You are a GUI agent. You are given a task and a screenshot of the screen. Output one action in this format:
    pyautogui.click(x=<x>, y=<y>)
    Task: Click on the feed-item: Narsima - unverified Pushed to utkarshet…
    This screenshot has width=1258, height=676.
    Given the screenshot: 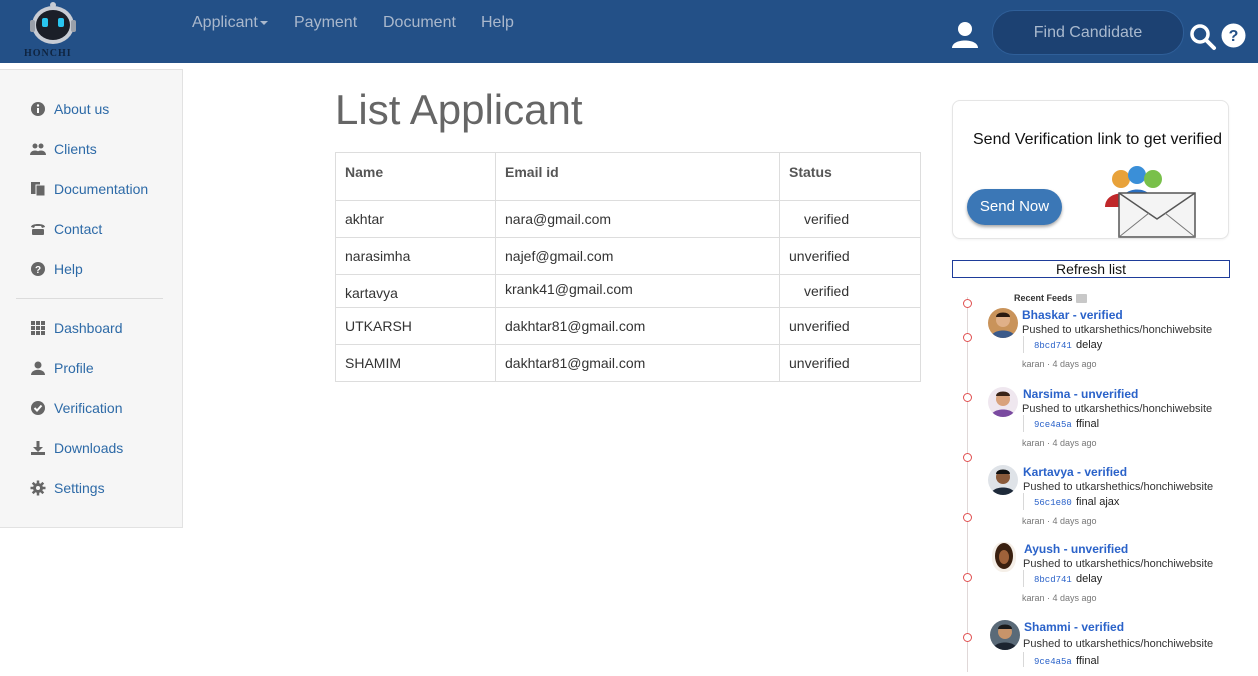 What is the action you would take?
    pyautogui.click(x=1113, y=422)
    